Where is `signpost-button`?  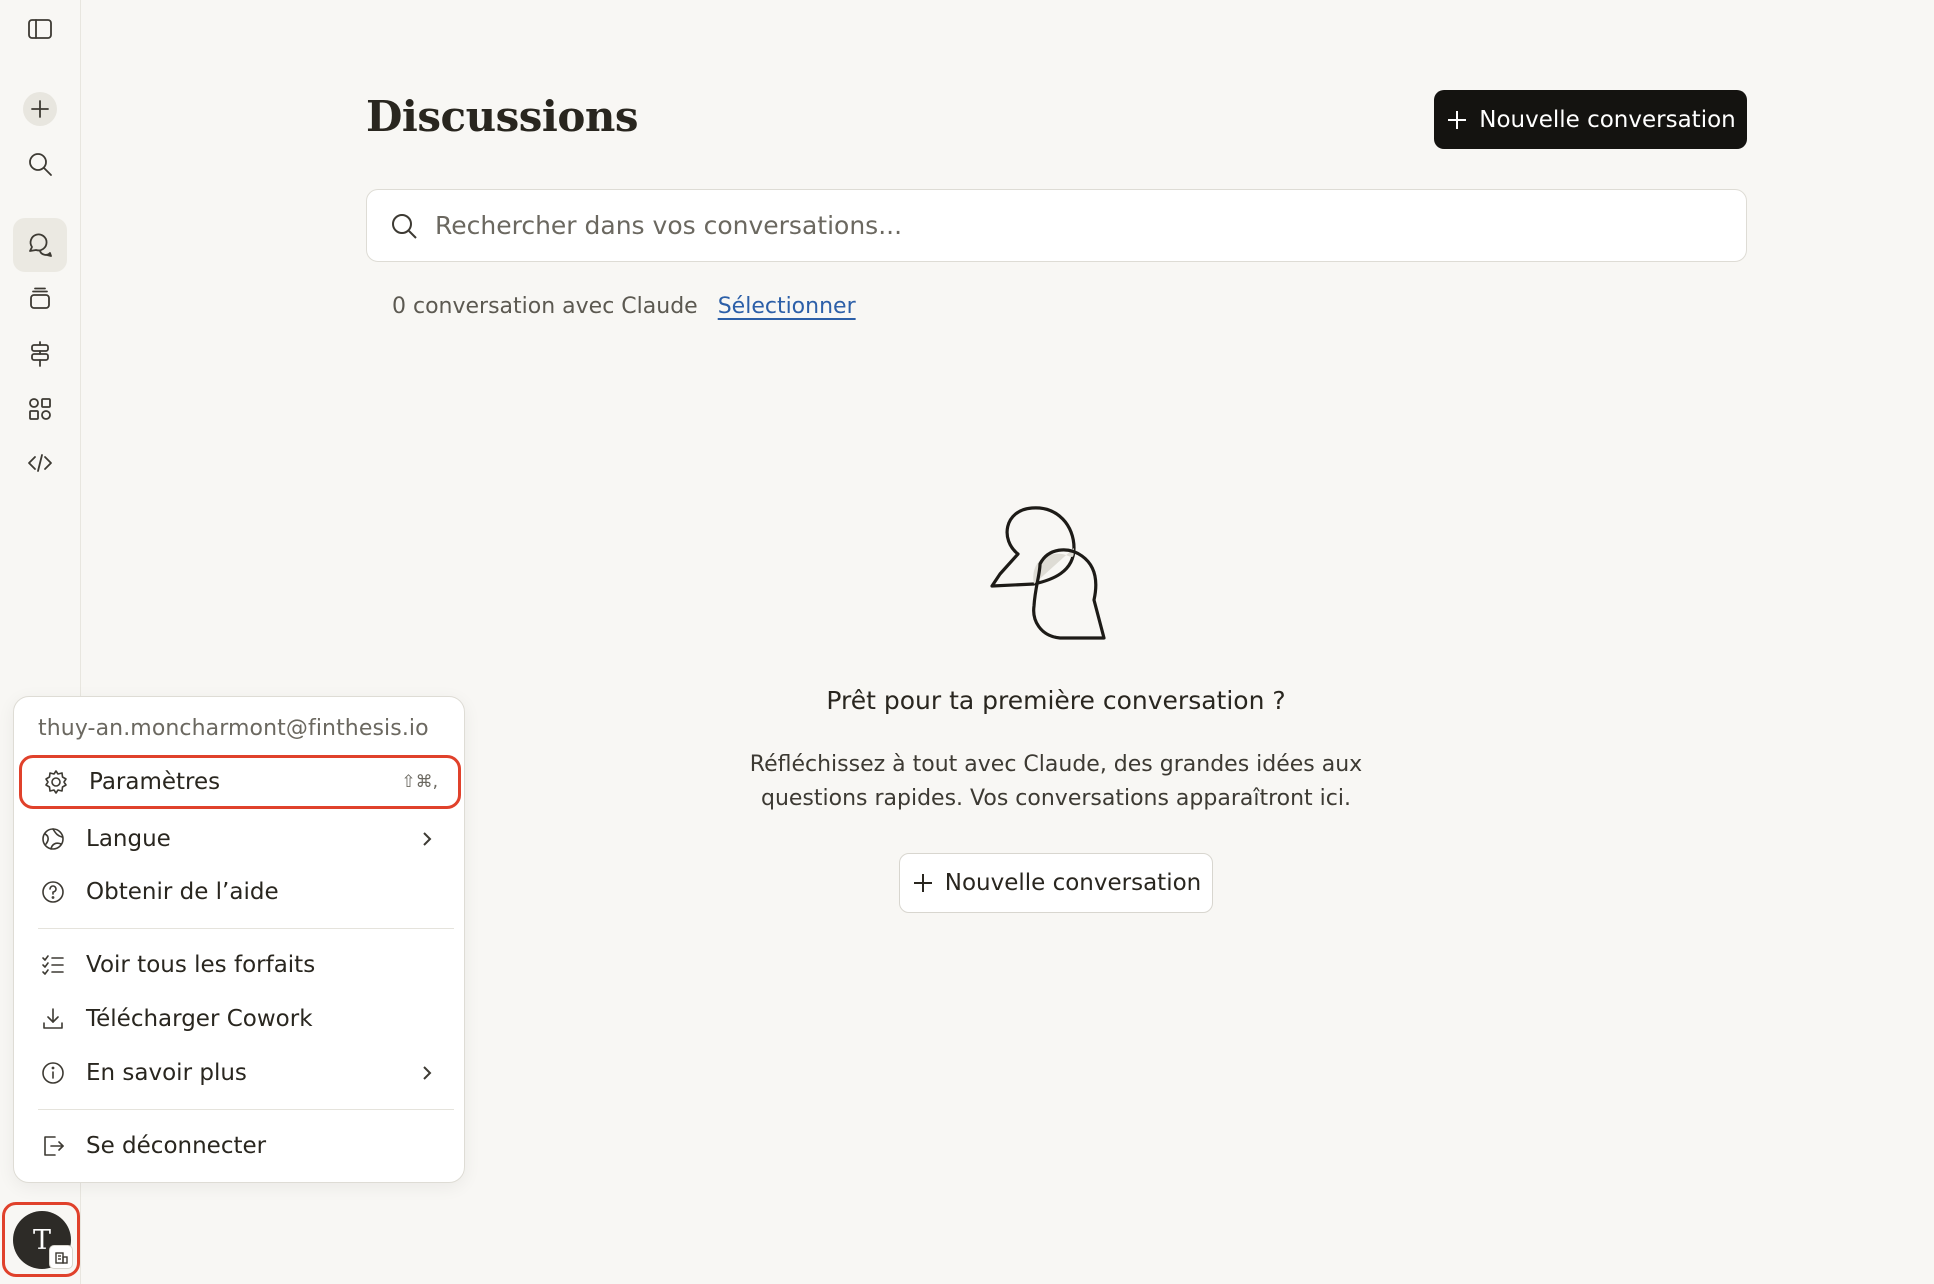
signpost-button is located at coordinates (40, 354).